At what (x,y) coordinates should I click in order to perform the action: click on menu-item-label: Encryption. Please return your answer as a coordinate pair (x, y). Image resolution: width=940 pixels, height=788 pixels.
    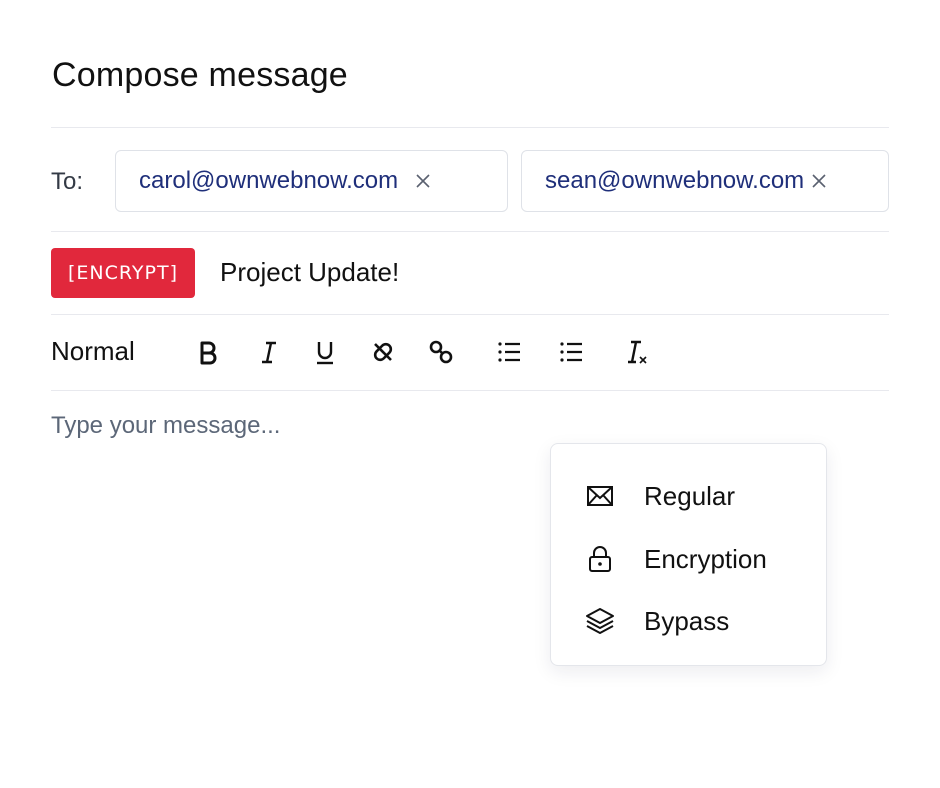
    Looking at the image, I should click on (705, 558).